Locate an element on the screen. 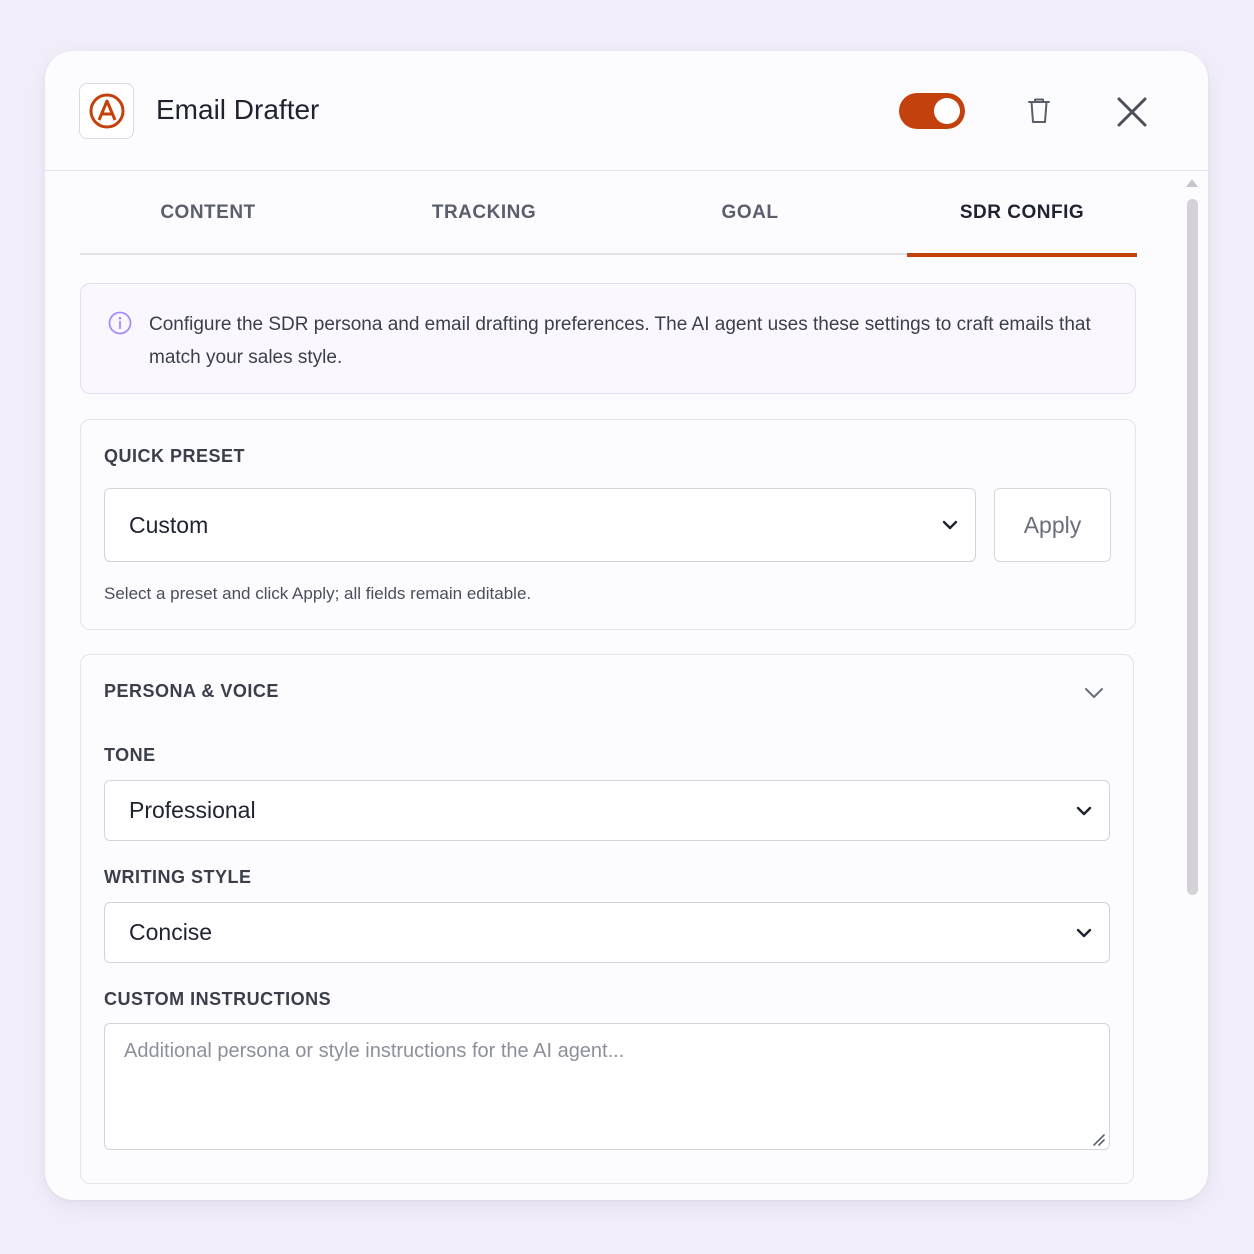 This screenshot has height=1254, width=1254. tone-value: Professional is located at coordinates (192, 810).